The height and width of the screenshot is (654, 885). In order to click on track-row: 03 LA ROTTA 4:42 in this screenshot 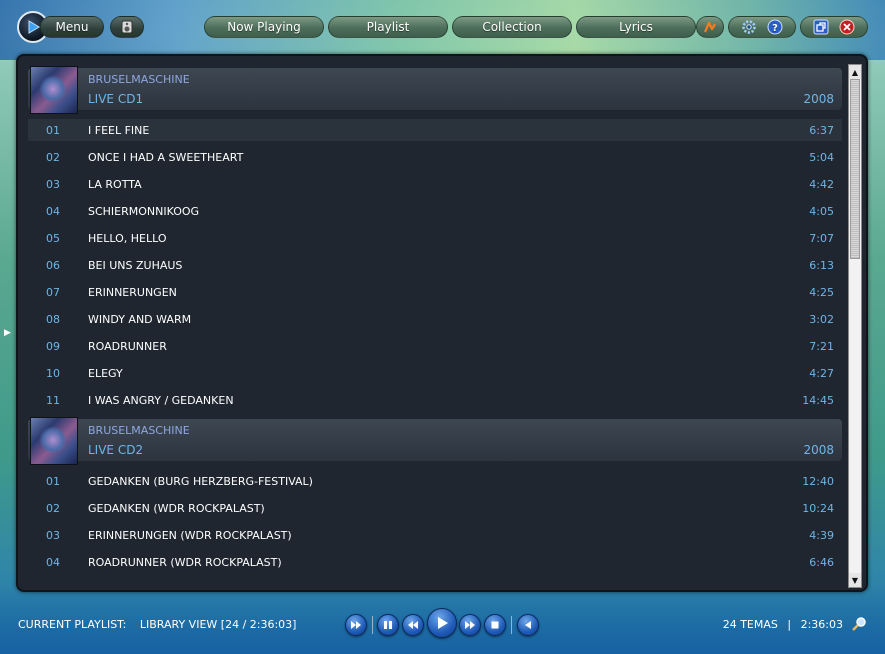, I will do `click(435, 184)`.